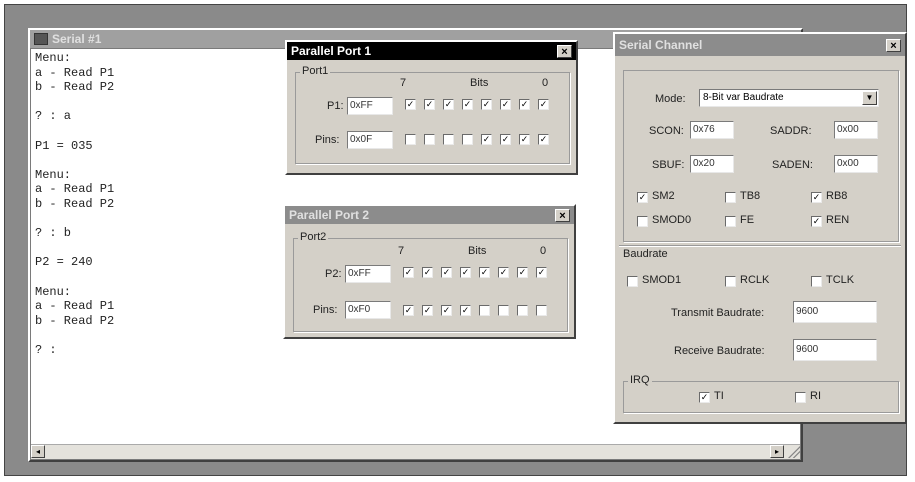 The width and height of the screenshot is (915, 482). Describe the element at coordinates (661, 45) in the screenshot. I see `sc-title: Serial Channel` at that location.